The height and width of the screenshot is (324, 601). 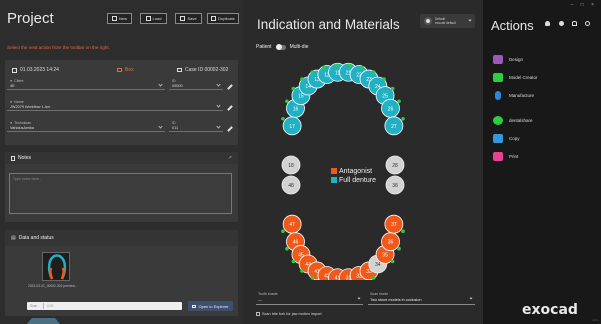 I want to click on tooth-28: 28, so click(x=395, y=165).